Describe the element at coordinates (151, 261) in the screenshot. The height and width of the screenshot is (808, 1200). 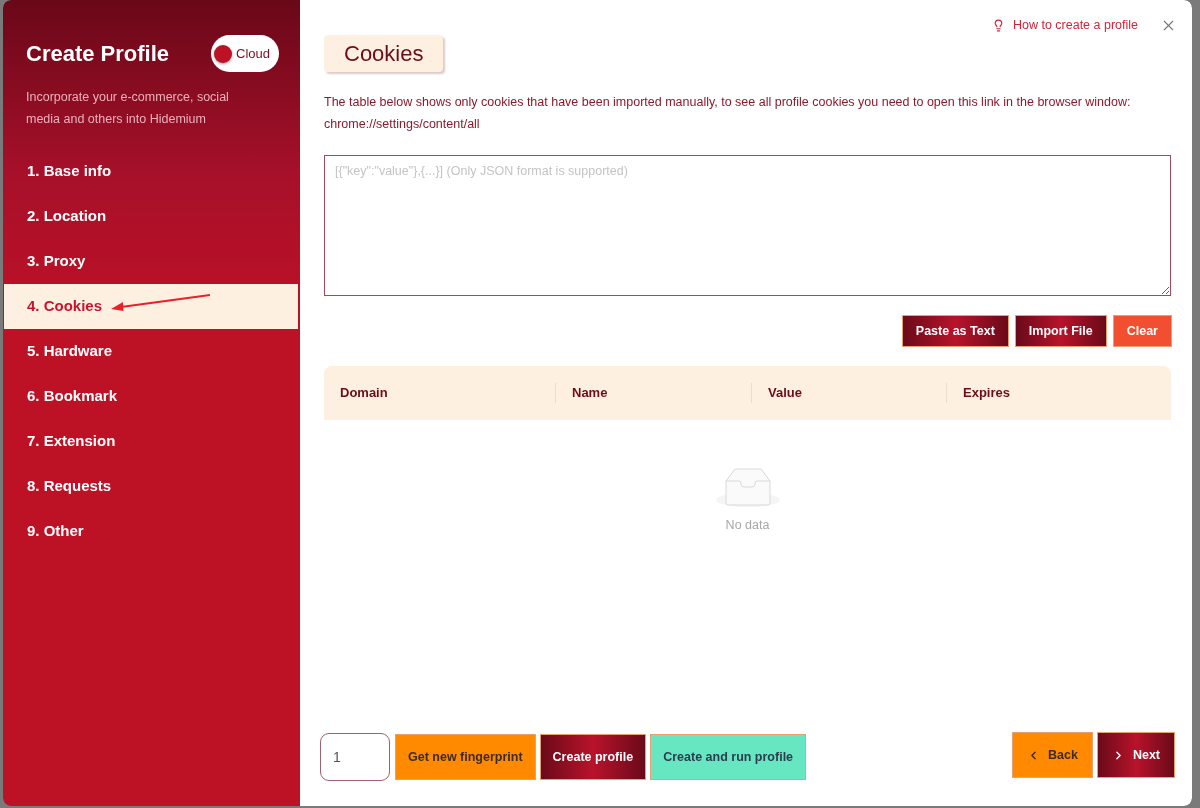
I see `sidebar-nav-item: 3. Proxy` at that location.